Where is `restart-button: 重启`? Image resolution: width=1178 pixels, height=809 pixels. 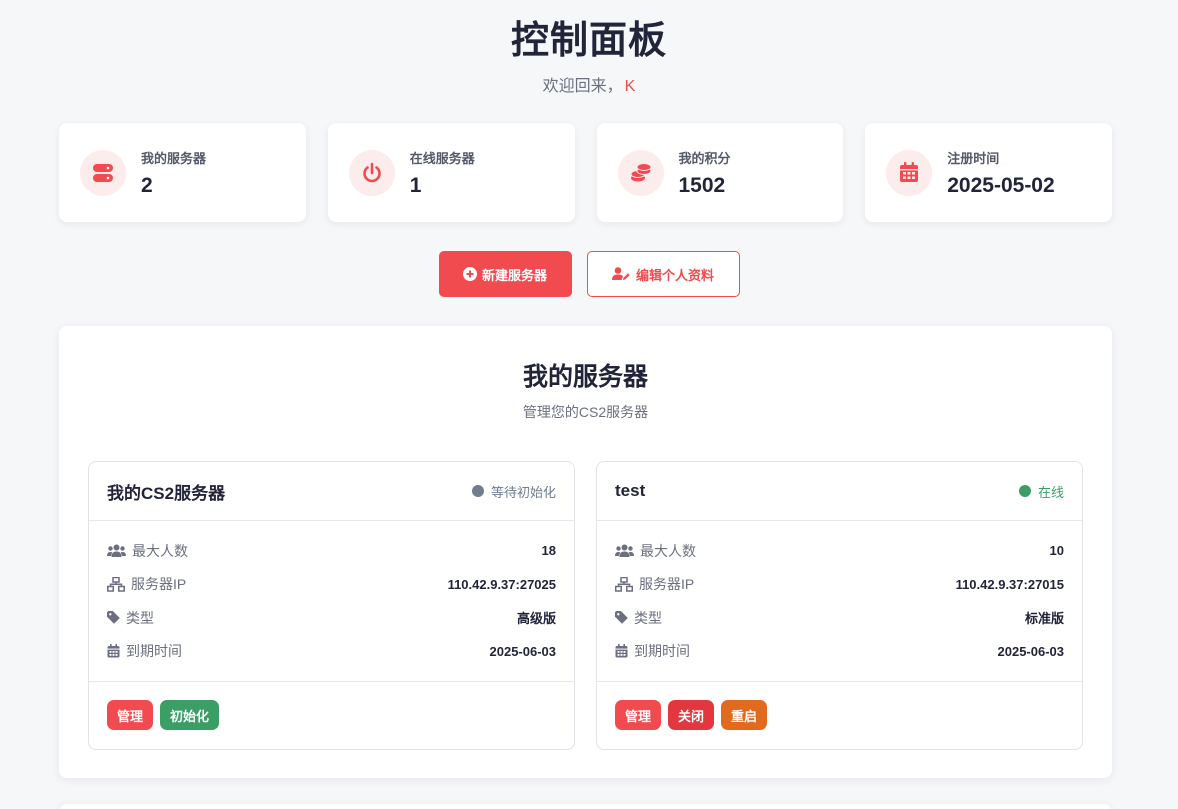 restart-button: 重启 is located at coordinates (744, 715).